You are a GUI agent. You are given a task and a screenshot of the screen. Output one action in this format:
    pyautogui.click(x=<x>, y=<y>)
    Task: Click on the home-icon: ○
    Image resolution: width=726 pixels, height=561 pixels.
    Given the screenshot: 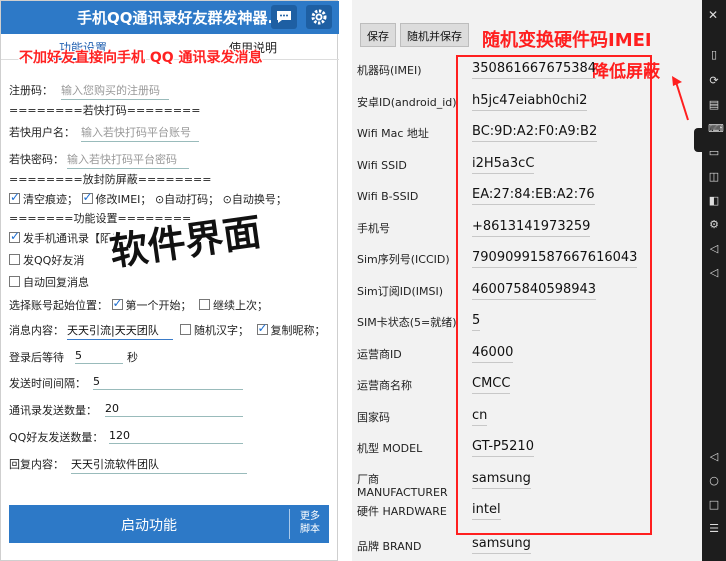 What is the action you would take?
    pyautogui.click(x=714, y=481)
    